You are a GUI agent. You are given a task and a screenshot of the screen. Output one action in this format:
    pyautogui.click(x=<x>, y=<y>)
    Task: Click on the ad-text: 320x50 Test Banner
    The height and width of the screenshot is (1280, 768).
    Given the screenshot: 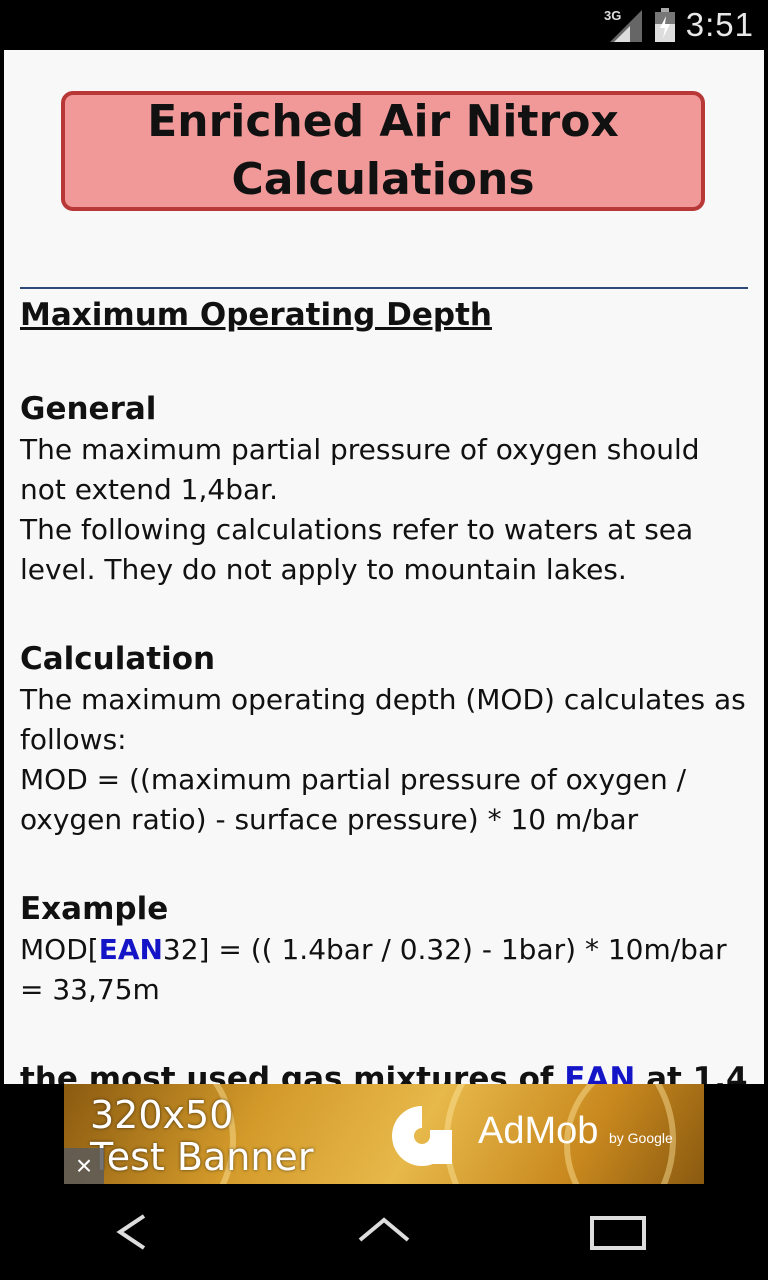 What is the action you would take?
    pyautogui.click(x=201, y=1136)
    